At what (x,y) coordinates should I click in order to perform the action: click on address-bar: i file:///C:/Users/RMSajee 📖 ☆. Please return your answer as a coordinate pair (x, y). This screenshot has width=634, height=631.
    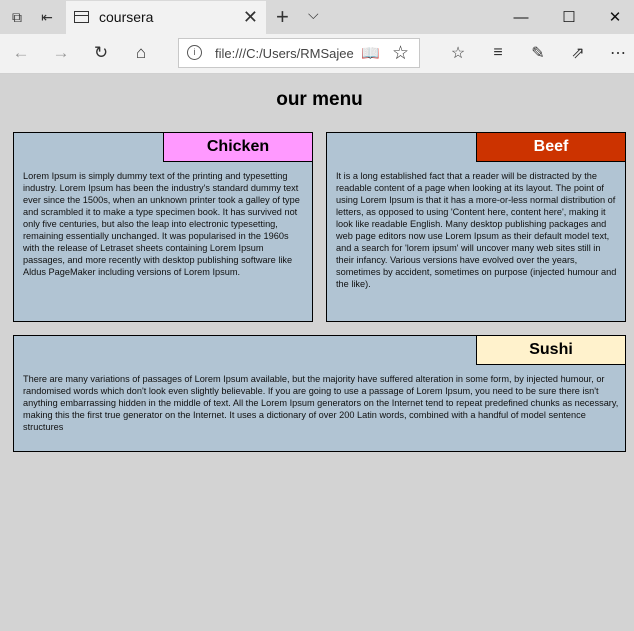
    Looking at the image, I should click on (299, 53).